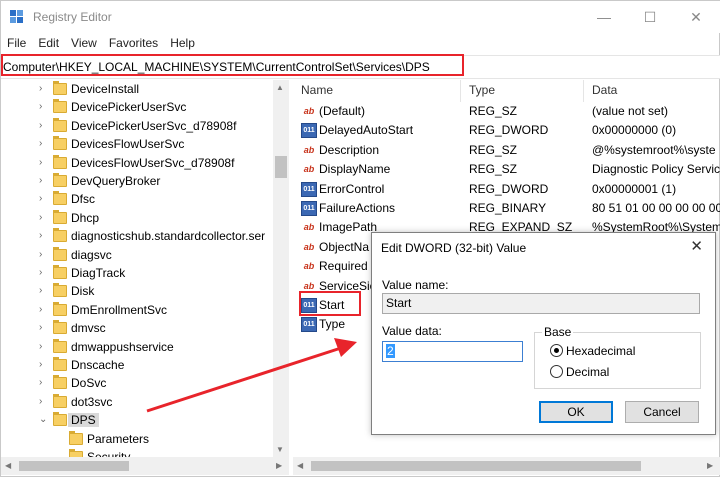 The width and height of the screenshot is (720, 477). Describe the element at coordinates (415, 285) in the screenshot. I see `value-name-label: Value name:` at that location.